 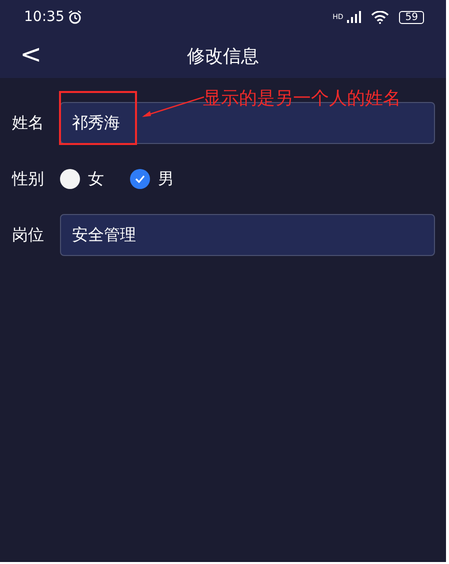 What do you see at coordinates (380, 17) in the screenshot?
I see `wifi-icon` at bounding box center [380, 17].